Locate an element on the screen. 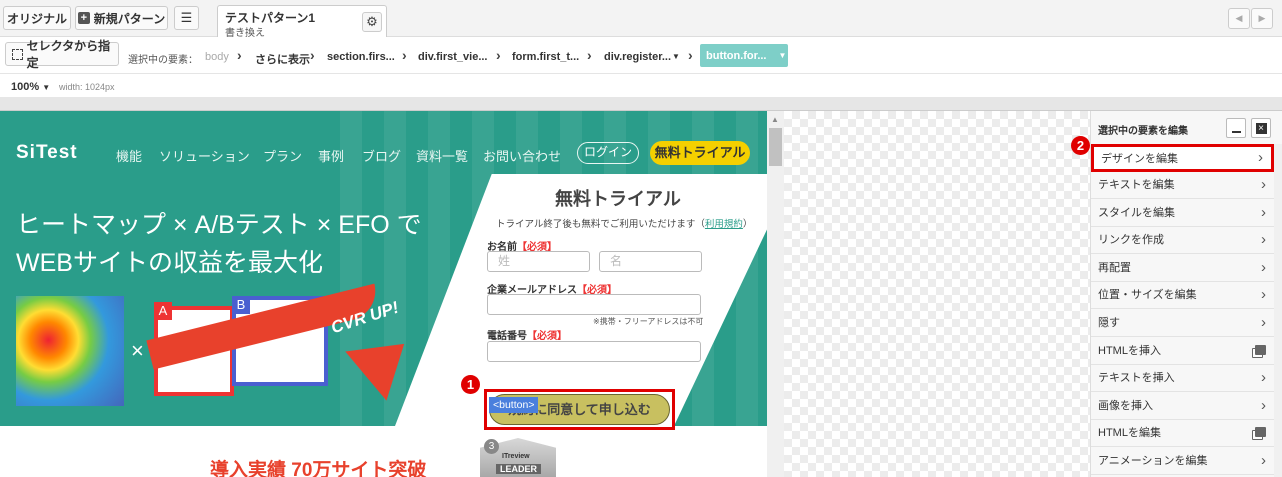  close-button: × is located at coordinates (1261, 128).